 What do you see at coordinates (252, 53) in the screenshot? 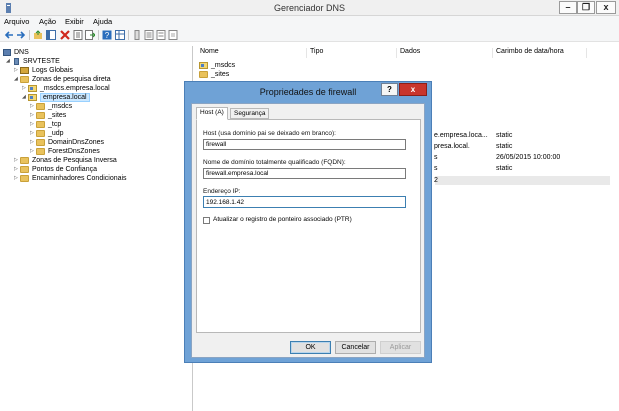
I see `column-header-nome: Nome` at bounding box center [252, 53].